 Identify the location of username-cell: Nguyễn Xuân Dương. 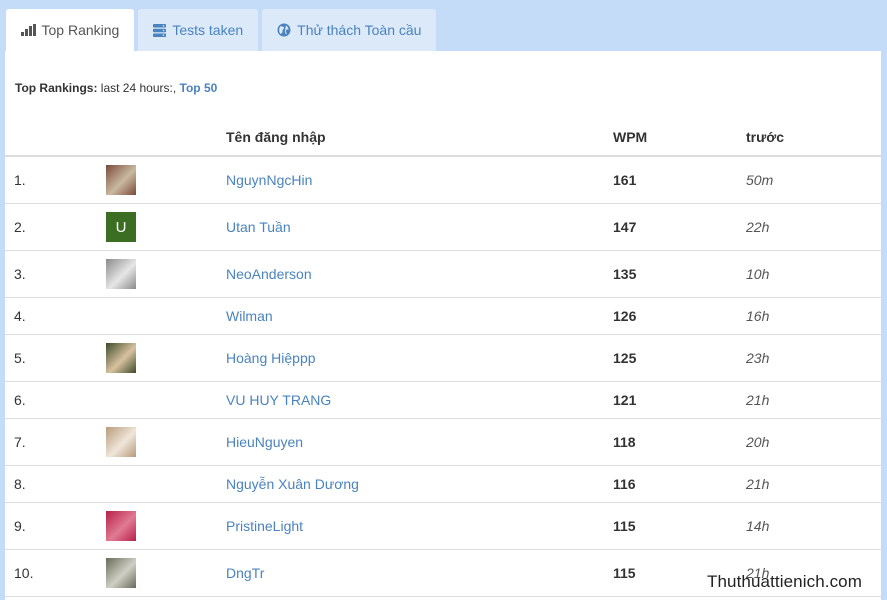
(419, 484).